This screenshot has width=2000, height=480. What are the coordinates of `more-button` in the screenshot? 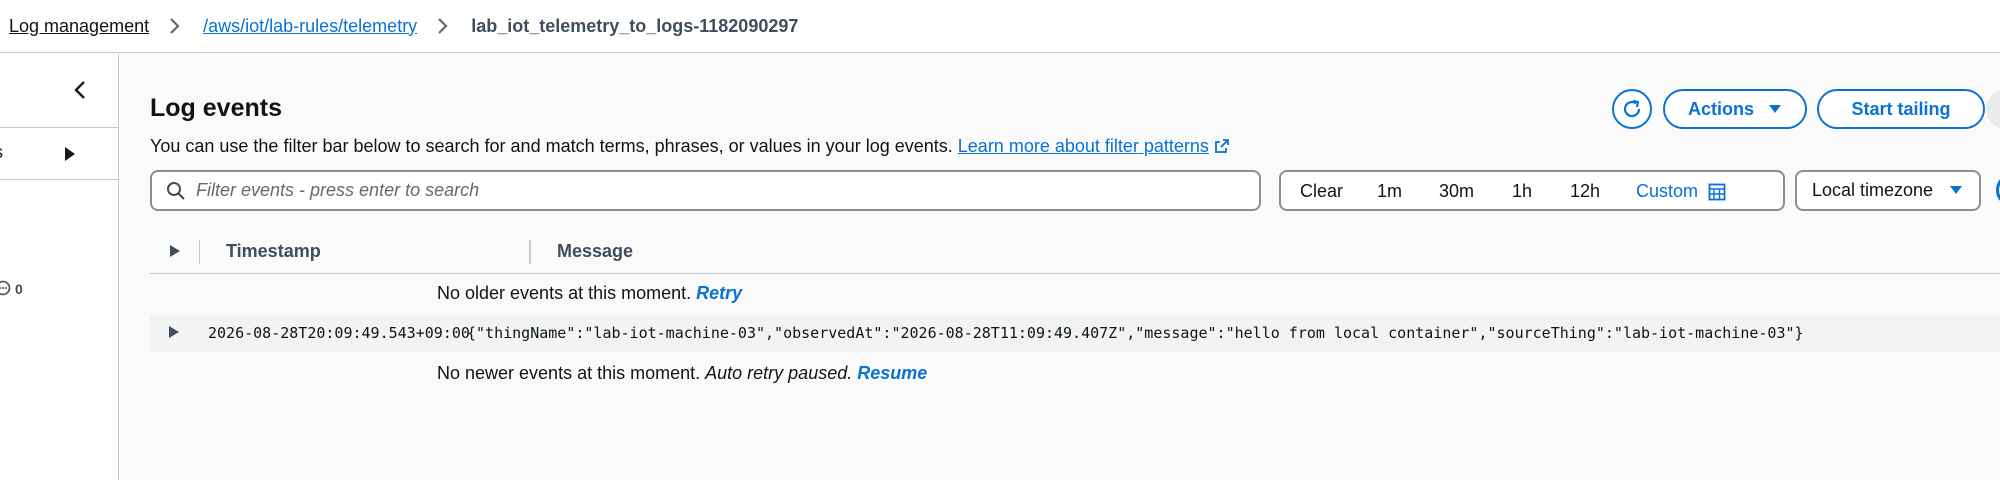 It's located at (1993, 109).